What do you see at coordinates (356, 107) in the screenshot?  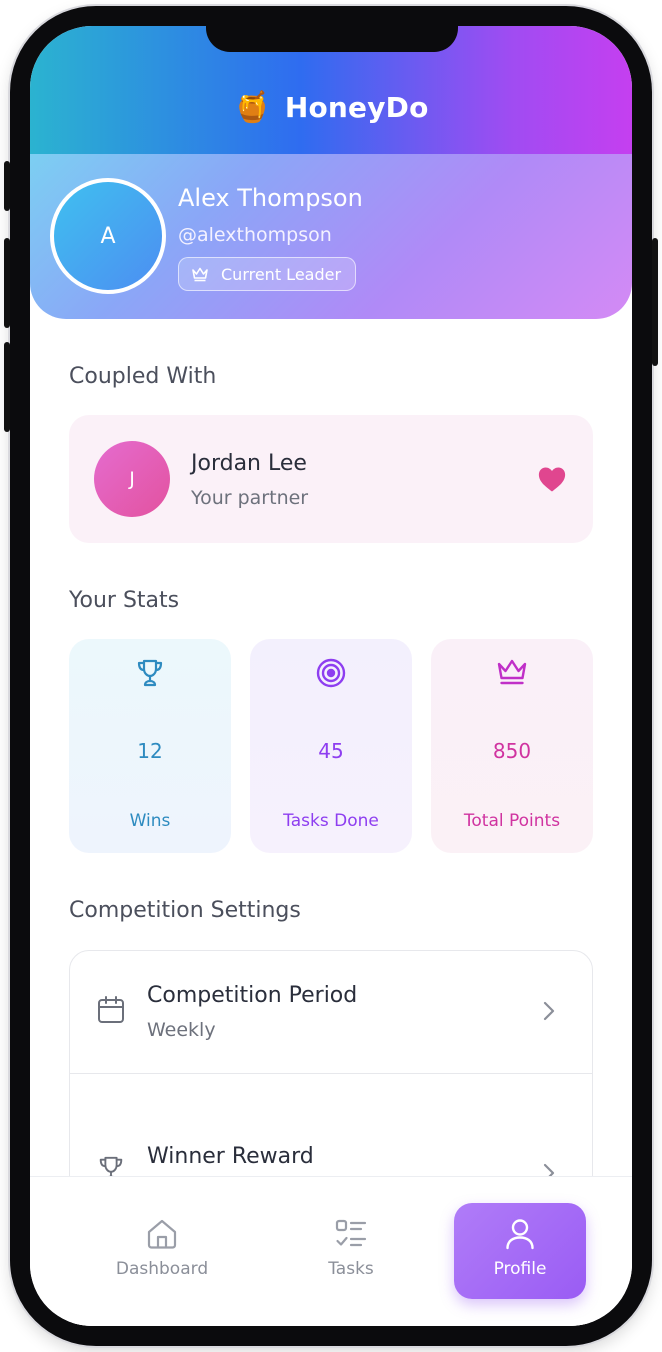 I see `app-title: HoneyDo` at bounding box center [356, 107].